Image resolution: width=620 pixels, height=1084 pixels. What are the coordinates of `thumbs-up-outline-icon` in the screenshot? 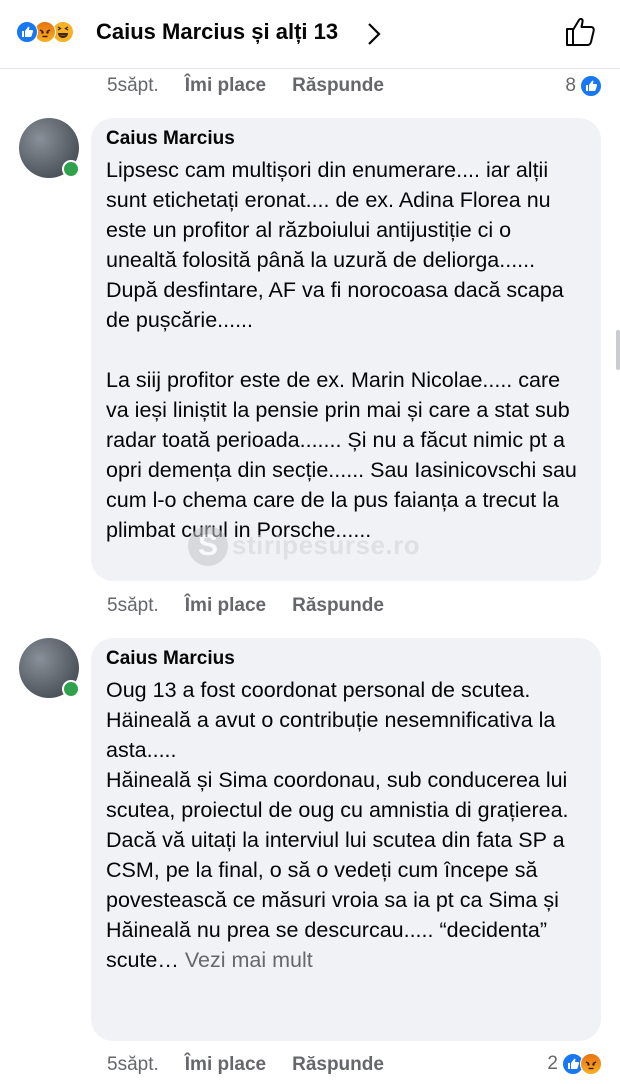 It's located at (581, 32).